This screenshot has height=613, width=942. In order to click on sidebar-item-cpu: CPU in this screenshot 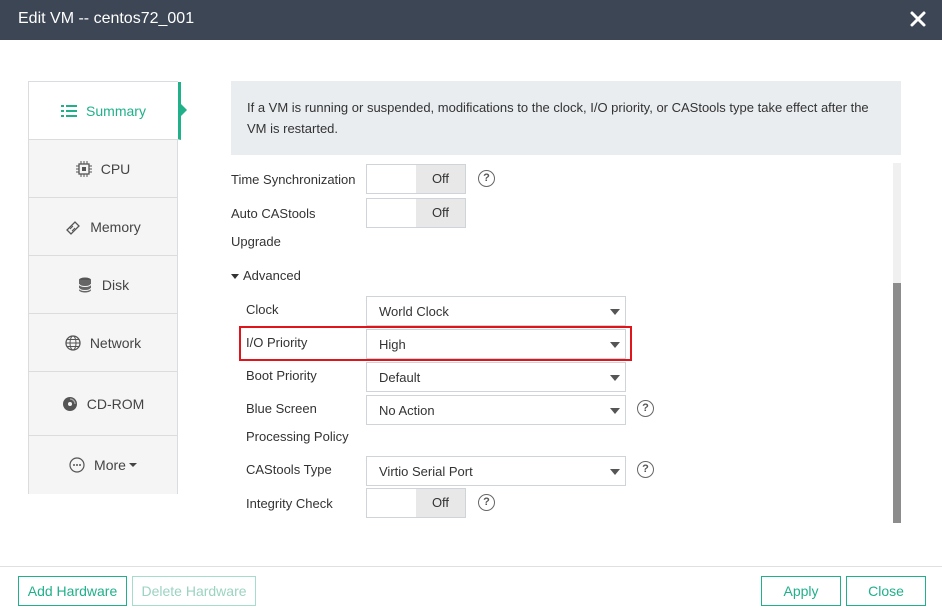, I will do `click(103, 169)`.